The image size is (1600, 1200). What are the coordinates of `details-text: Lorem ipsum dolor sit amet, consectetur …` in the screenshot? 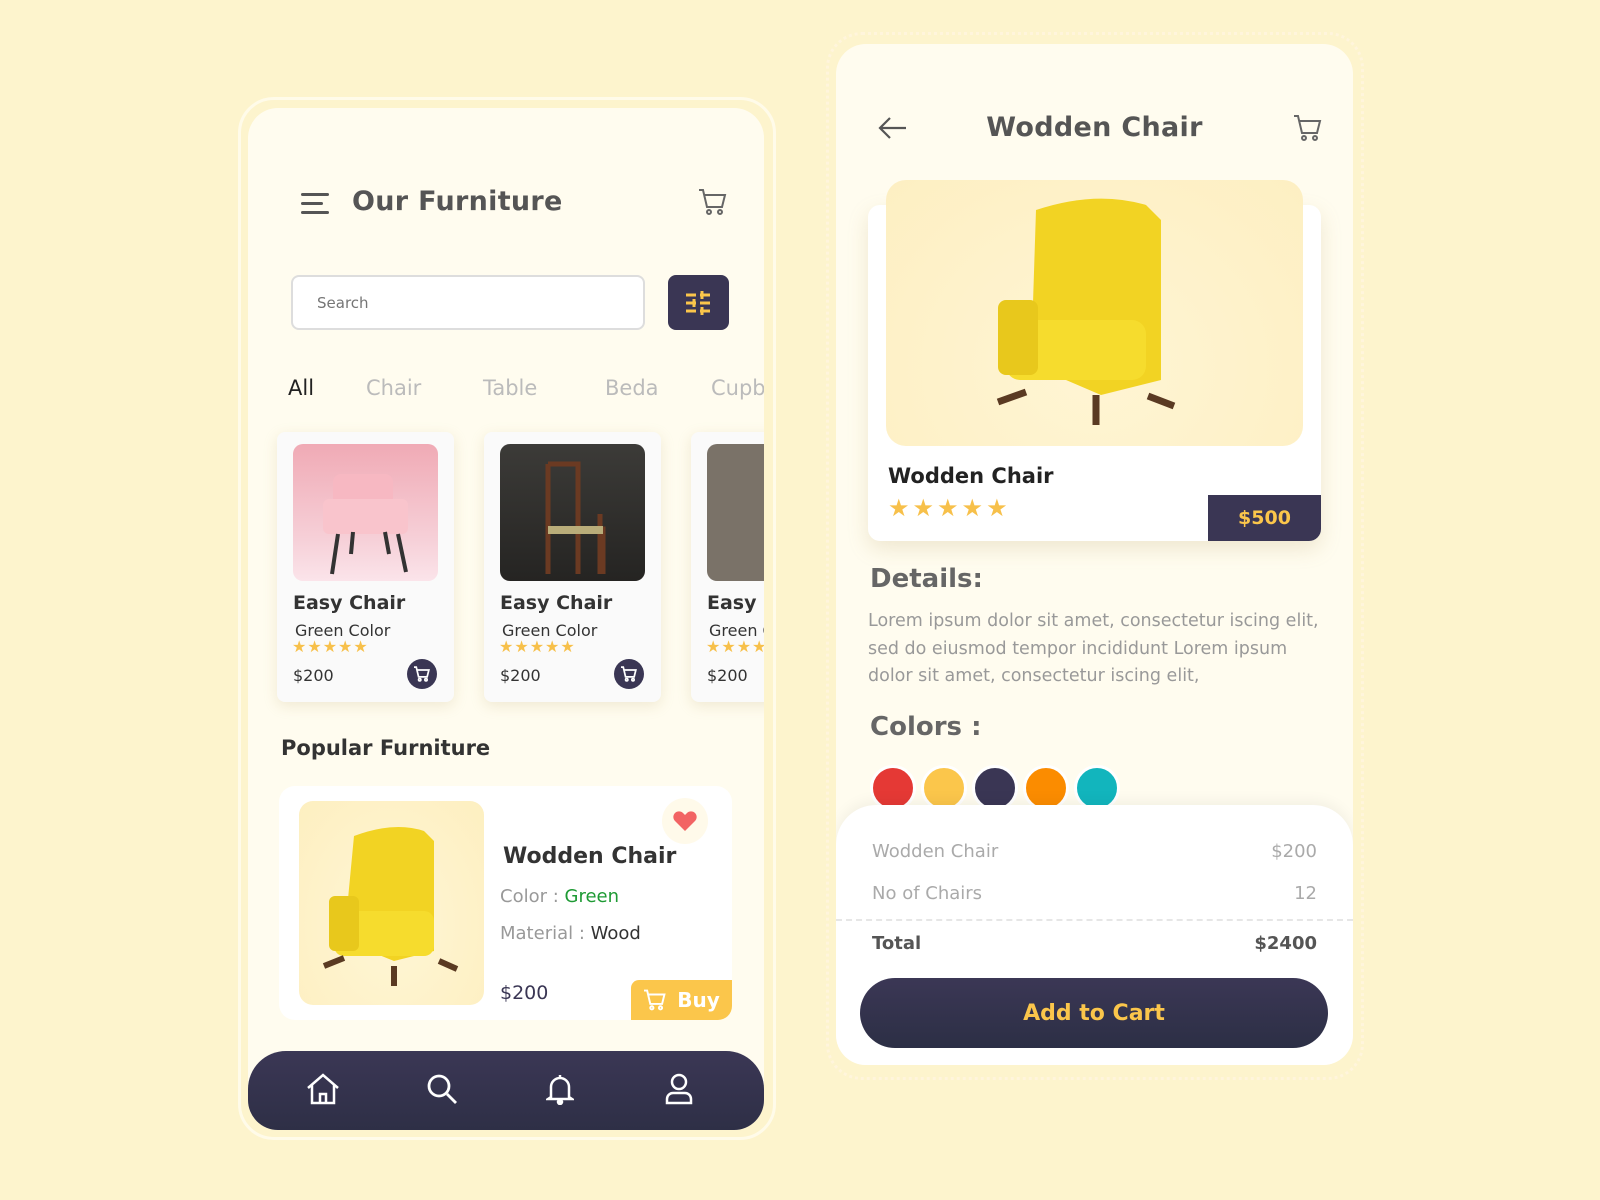 It's located at (1093, 648).